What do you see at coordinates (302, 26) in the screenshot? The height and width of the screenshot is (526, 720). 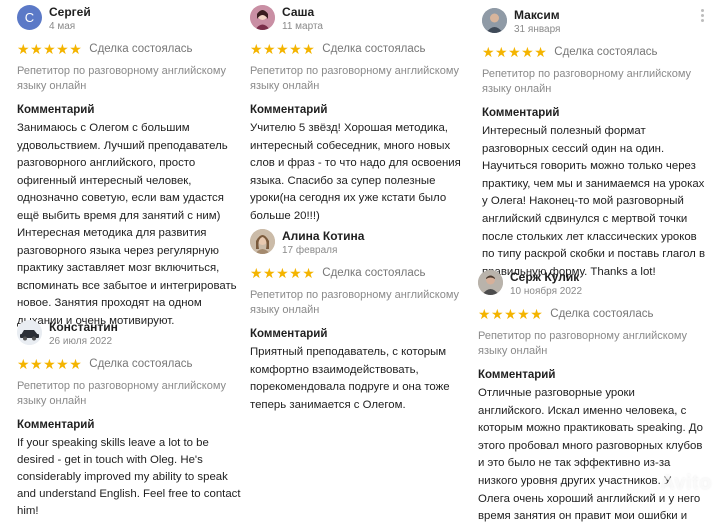 I see `review-date: 11 марта` at bounding box center [302, 26].